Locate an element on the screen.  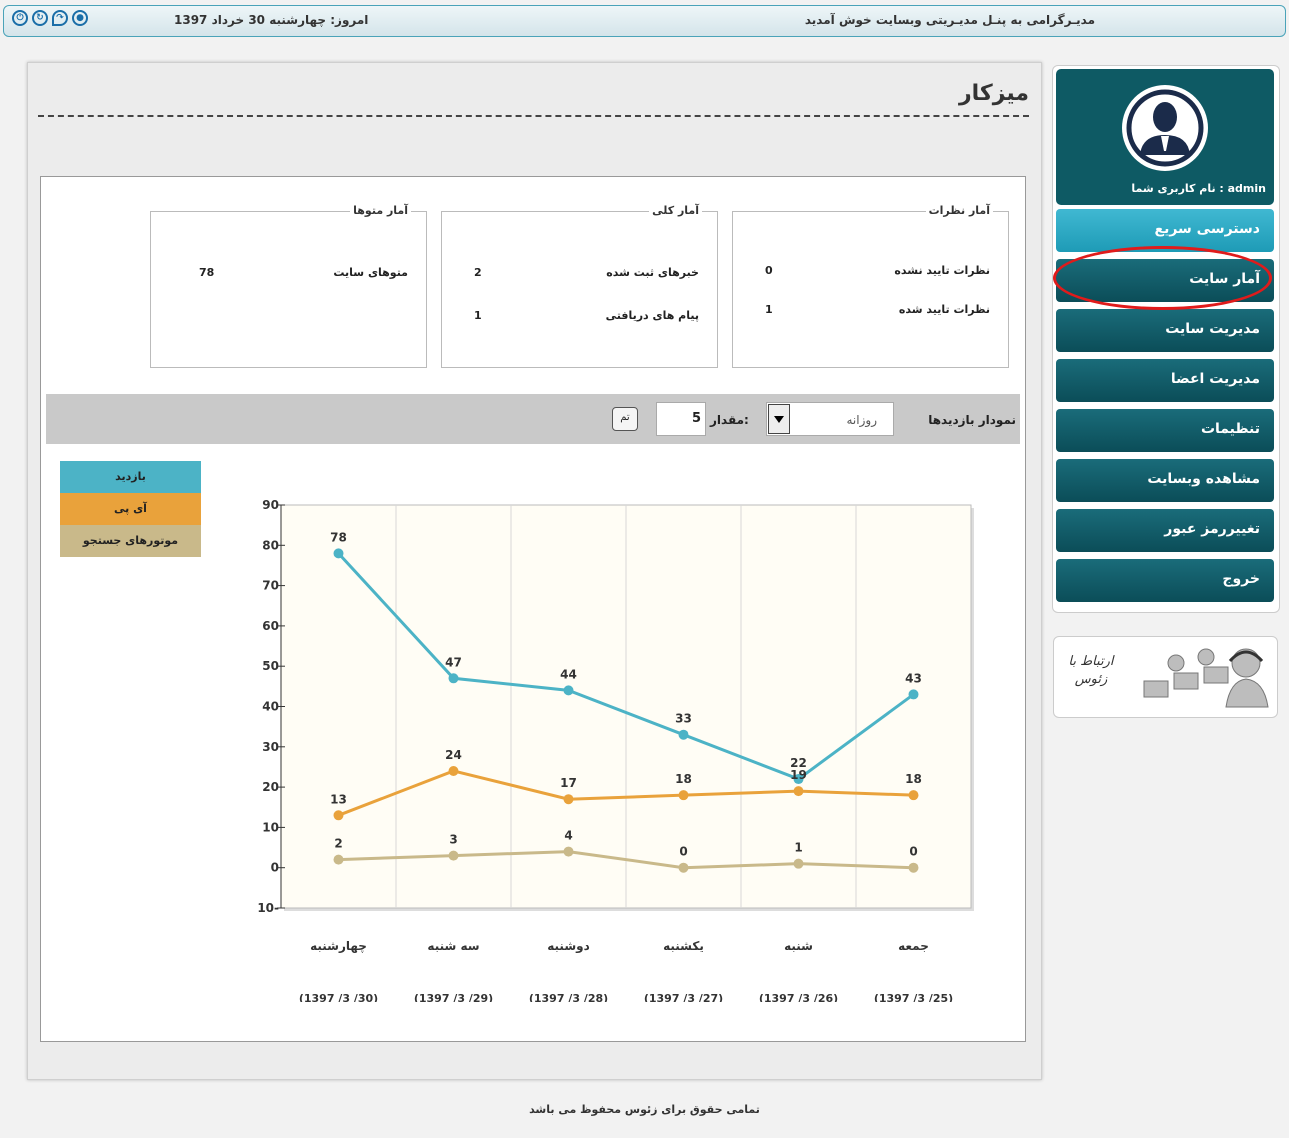
stat-label: نظرات تایید نشده is located at coordinates (942, 270).